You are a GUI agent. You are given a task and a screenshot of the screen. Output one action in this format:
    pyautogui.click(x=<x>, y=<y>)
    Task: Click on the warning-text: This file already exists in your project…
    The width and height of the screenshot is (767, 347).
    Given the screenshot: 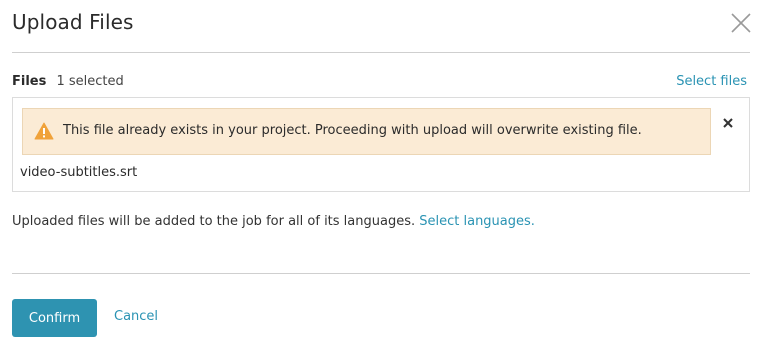 What is the action you would take?
    pyautogui.click(x=352, y=130)
    